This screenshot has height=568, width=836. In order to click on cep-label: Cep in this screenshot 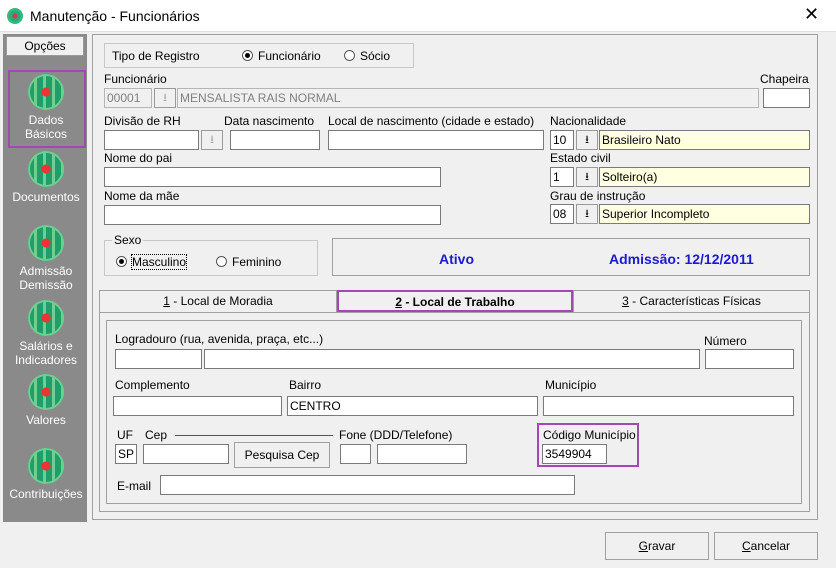, I will do `click(156, 435)`.